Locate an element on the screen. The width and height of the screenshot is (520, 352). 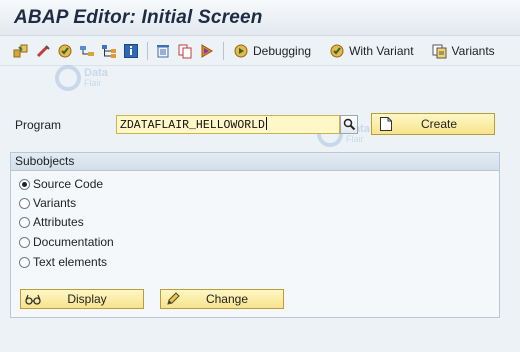
radio-variants: Variants is located at coordinates (47, 203).